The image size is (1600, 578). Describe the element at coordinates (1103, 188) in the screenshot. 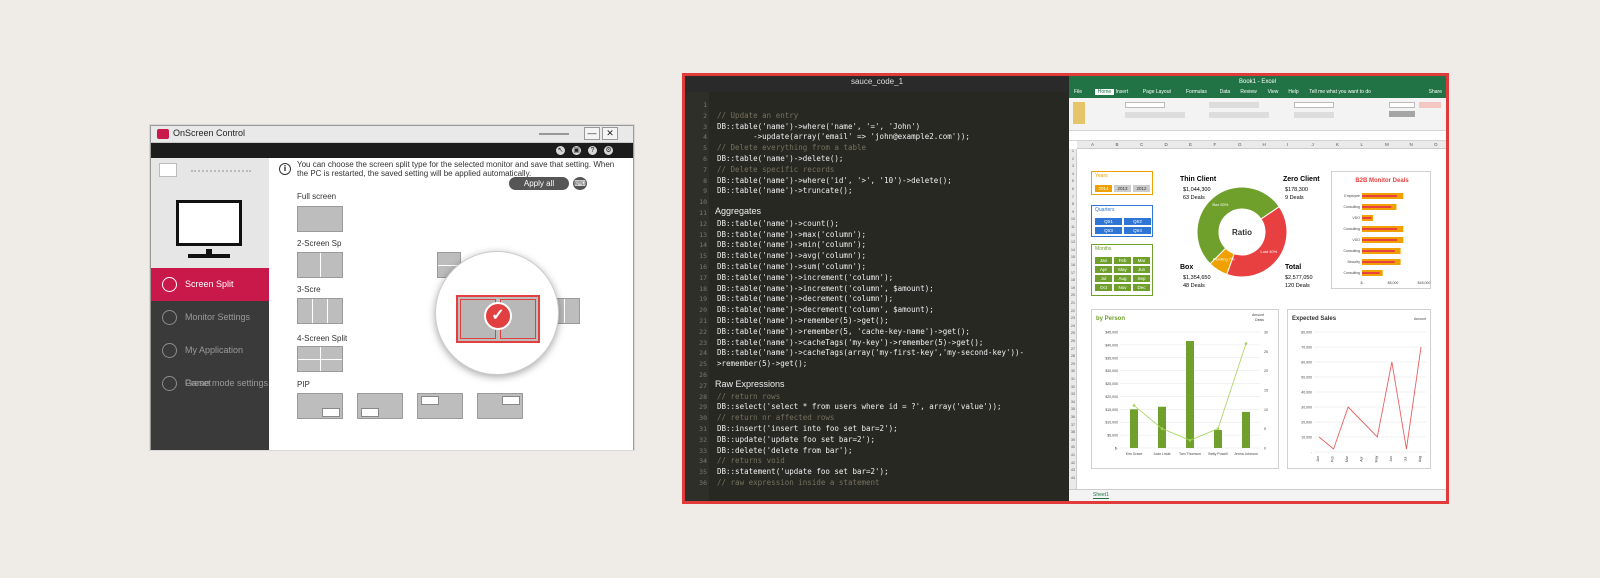

I see `slicer-item: 2014` at that location.